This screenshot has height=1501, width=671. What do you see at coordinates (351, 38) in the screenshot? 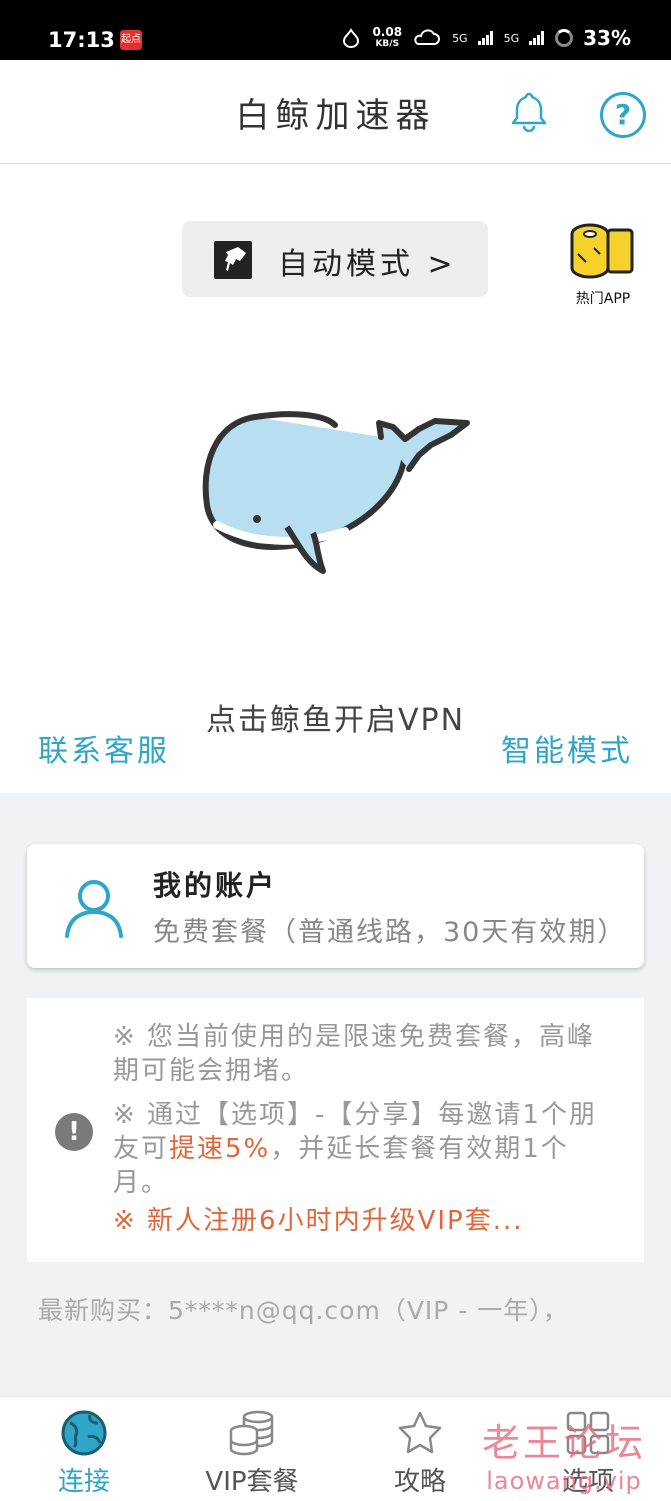
I see `flower-icon` at bounding box center [351, 38].